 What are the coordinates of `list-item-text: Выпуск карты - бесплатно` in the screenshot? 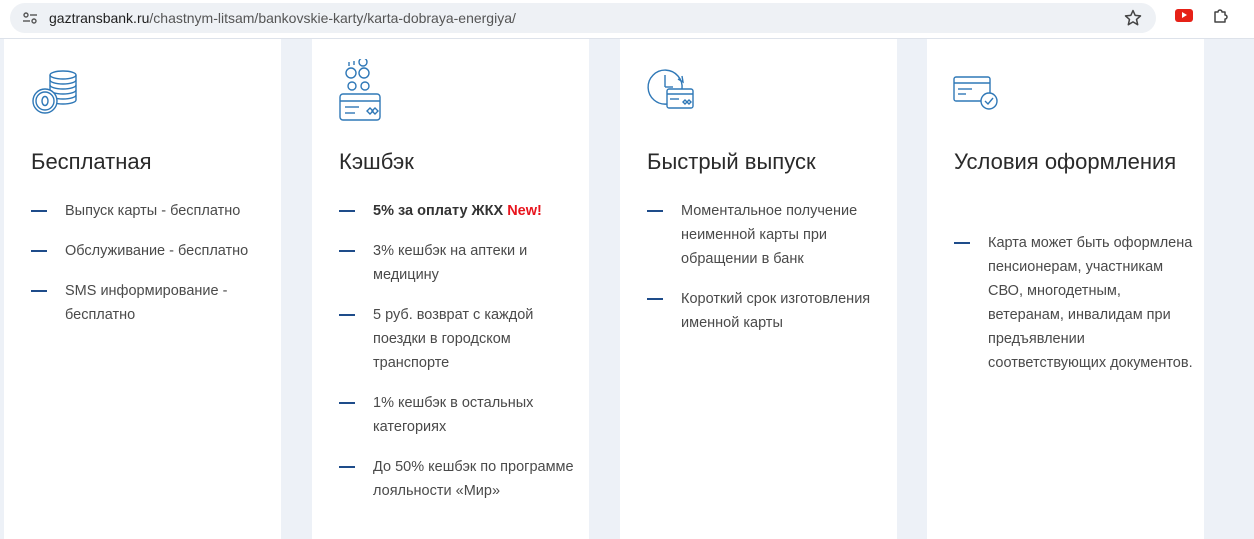 It's located at (153, 211).